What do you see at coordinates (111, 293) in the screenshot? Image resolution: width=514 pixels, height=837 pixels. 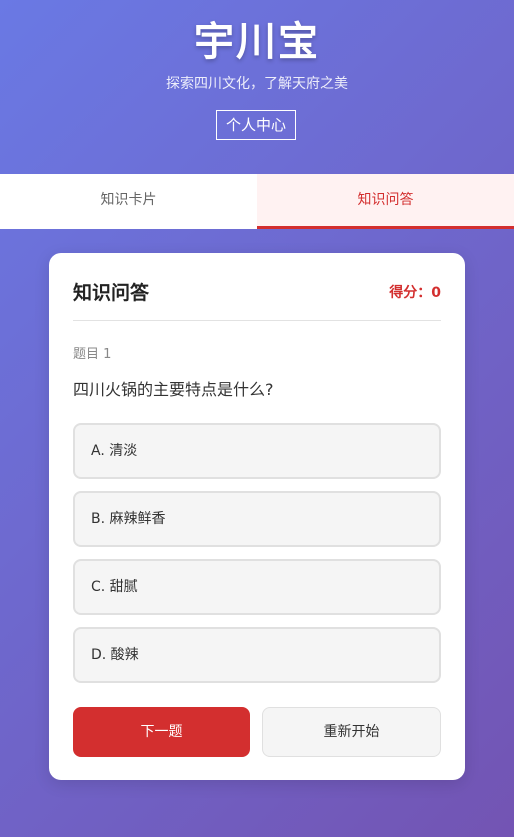 I see `quiz-title: 知识问答` at bounding box center [111, 293].